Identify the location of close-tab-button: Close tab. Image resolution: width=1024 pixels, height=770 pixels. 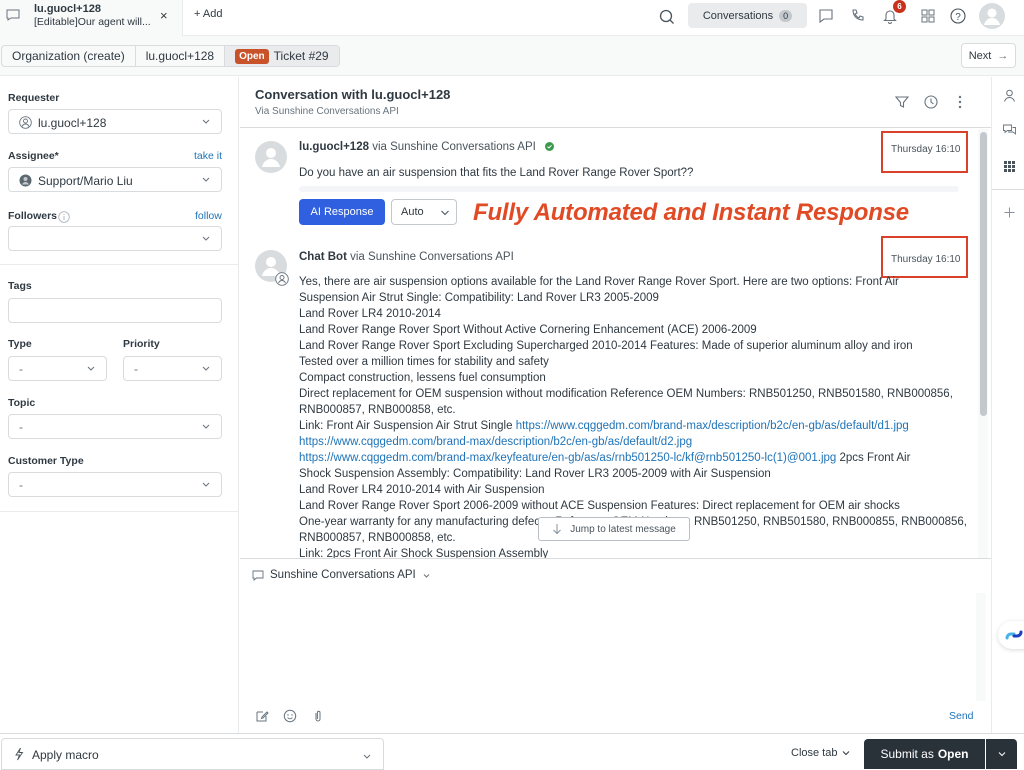
(821, 753).